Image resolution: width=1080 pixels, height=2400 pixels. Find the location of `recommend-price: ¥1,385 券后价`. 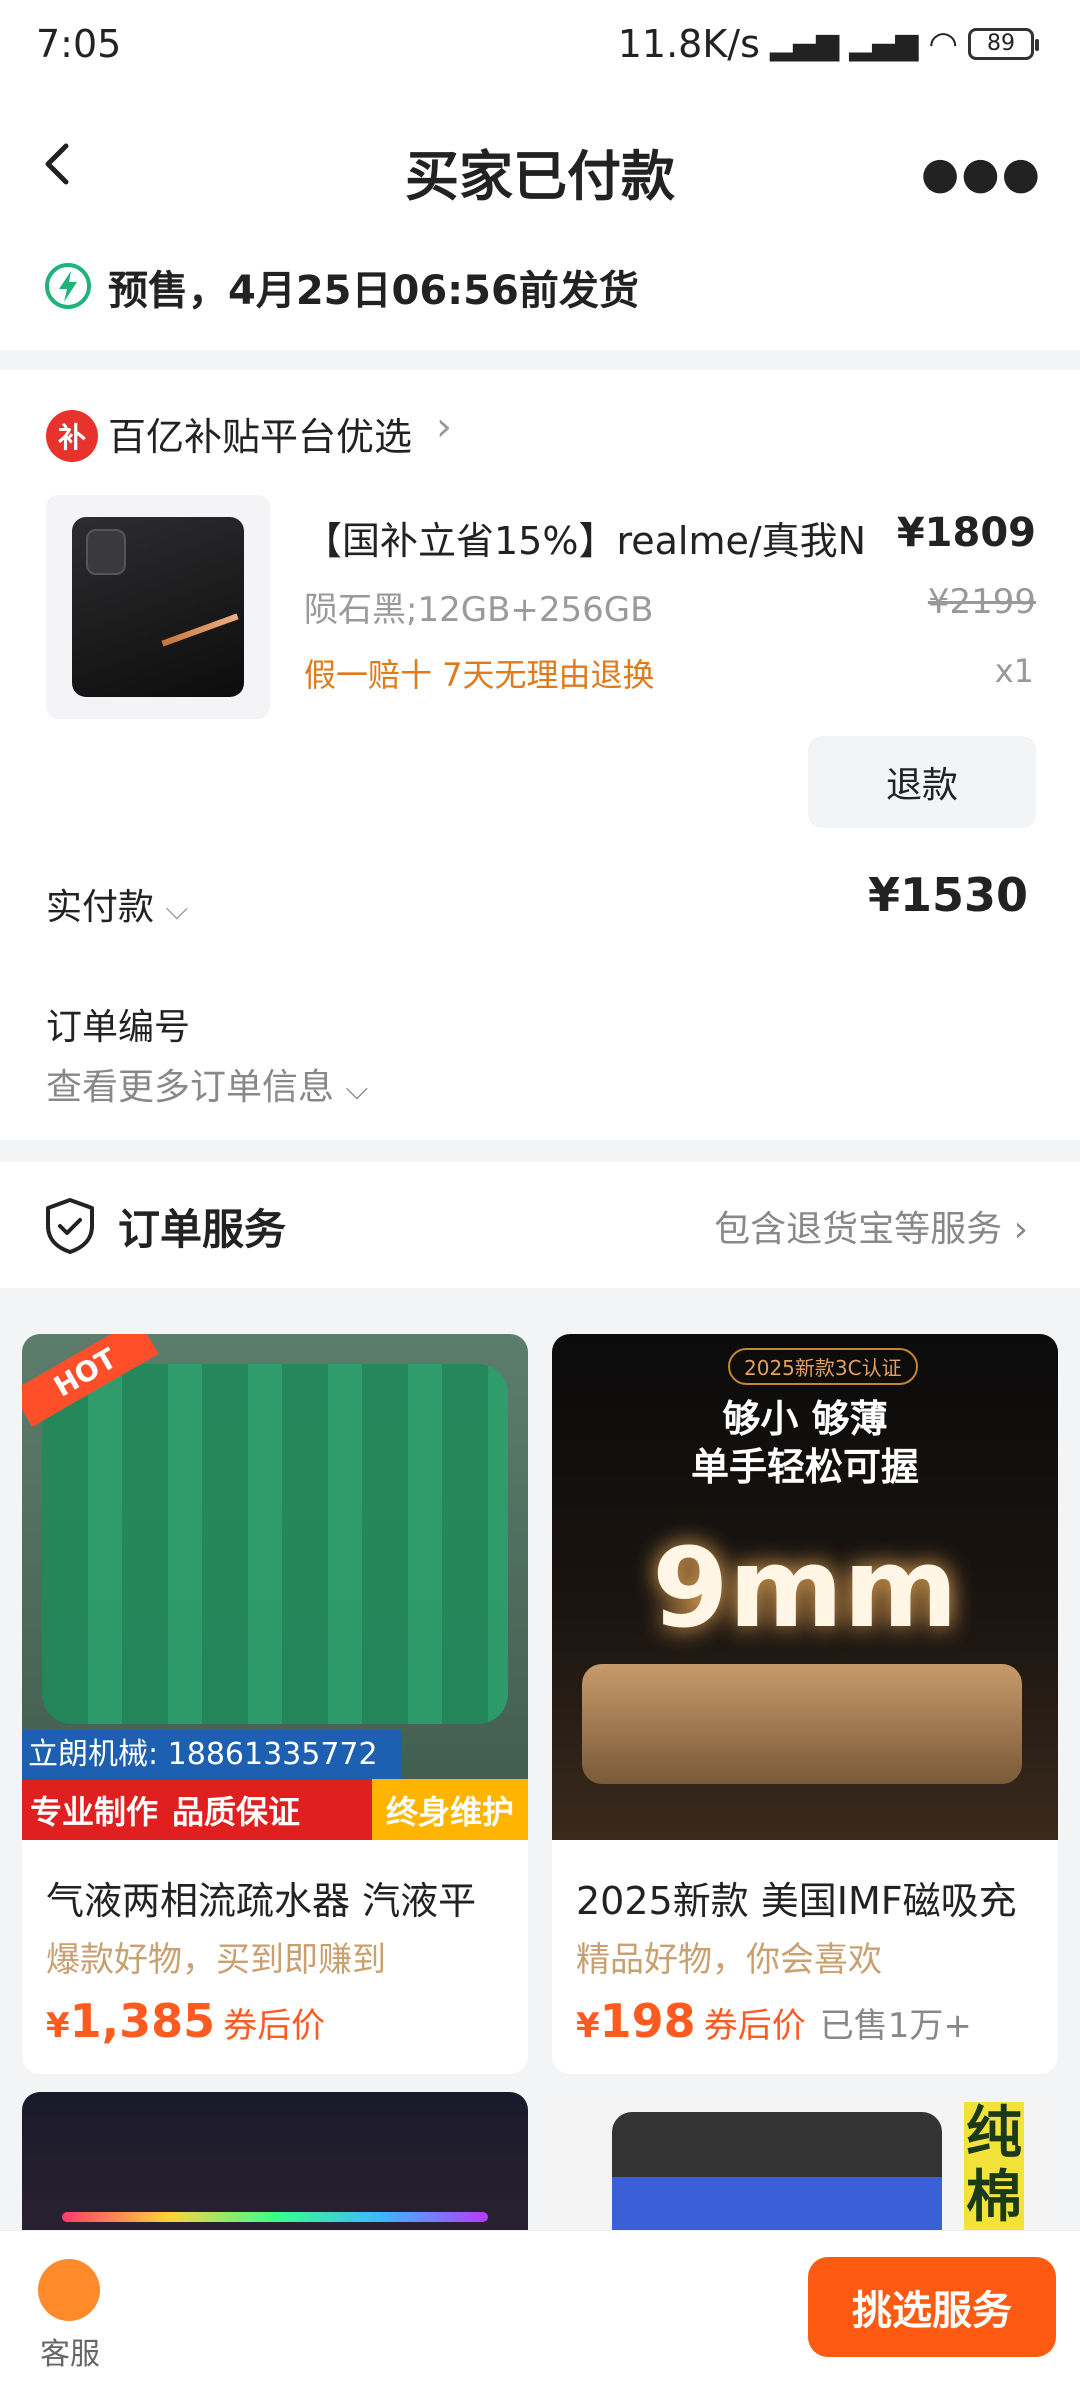

recommend-price: ¥1,385 券后价 is located at coordinates (185, 2021).